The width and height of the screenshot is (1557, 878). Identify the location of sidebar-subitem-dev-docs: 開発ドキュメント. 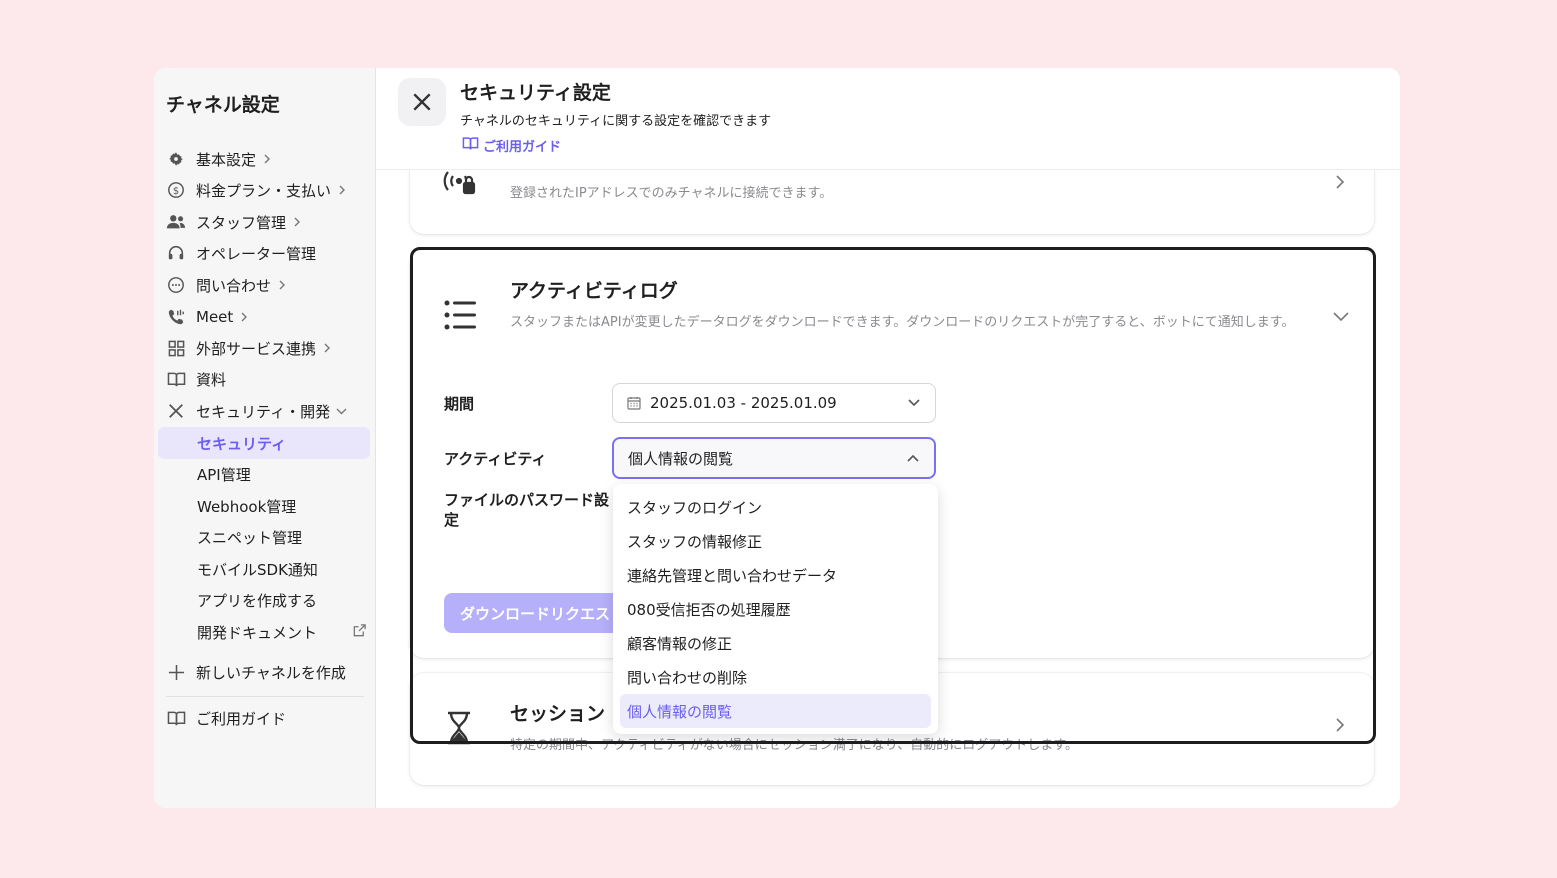
(282, 632).